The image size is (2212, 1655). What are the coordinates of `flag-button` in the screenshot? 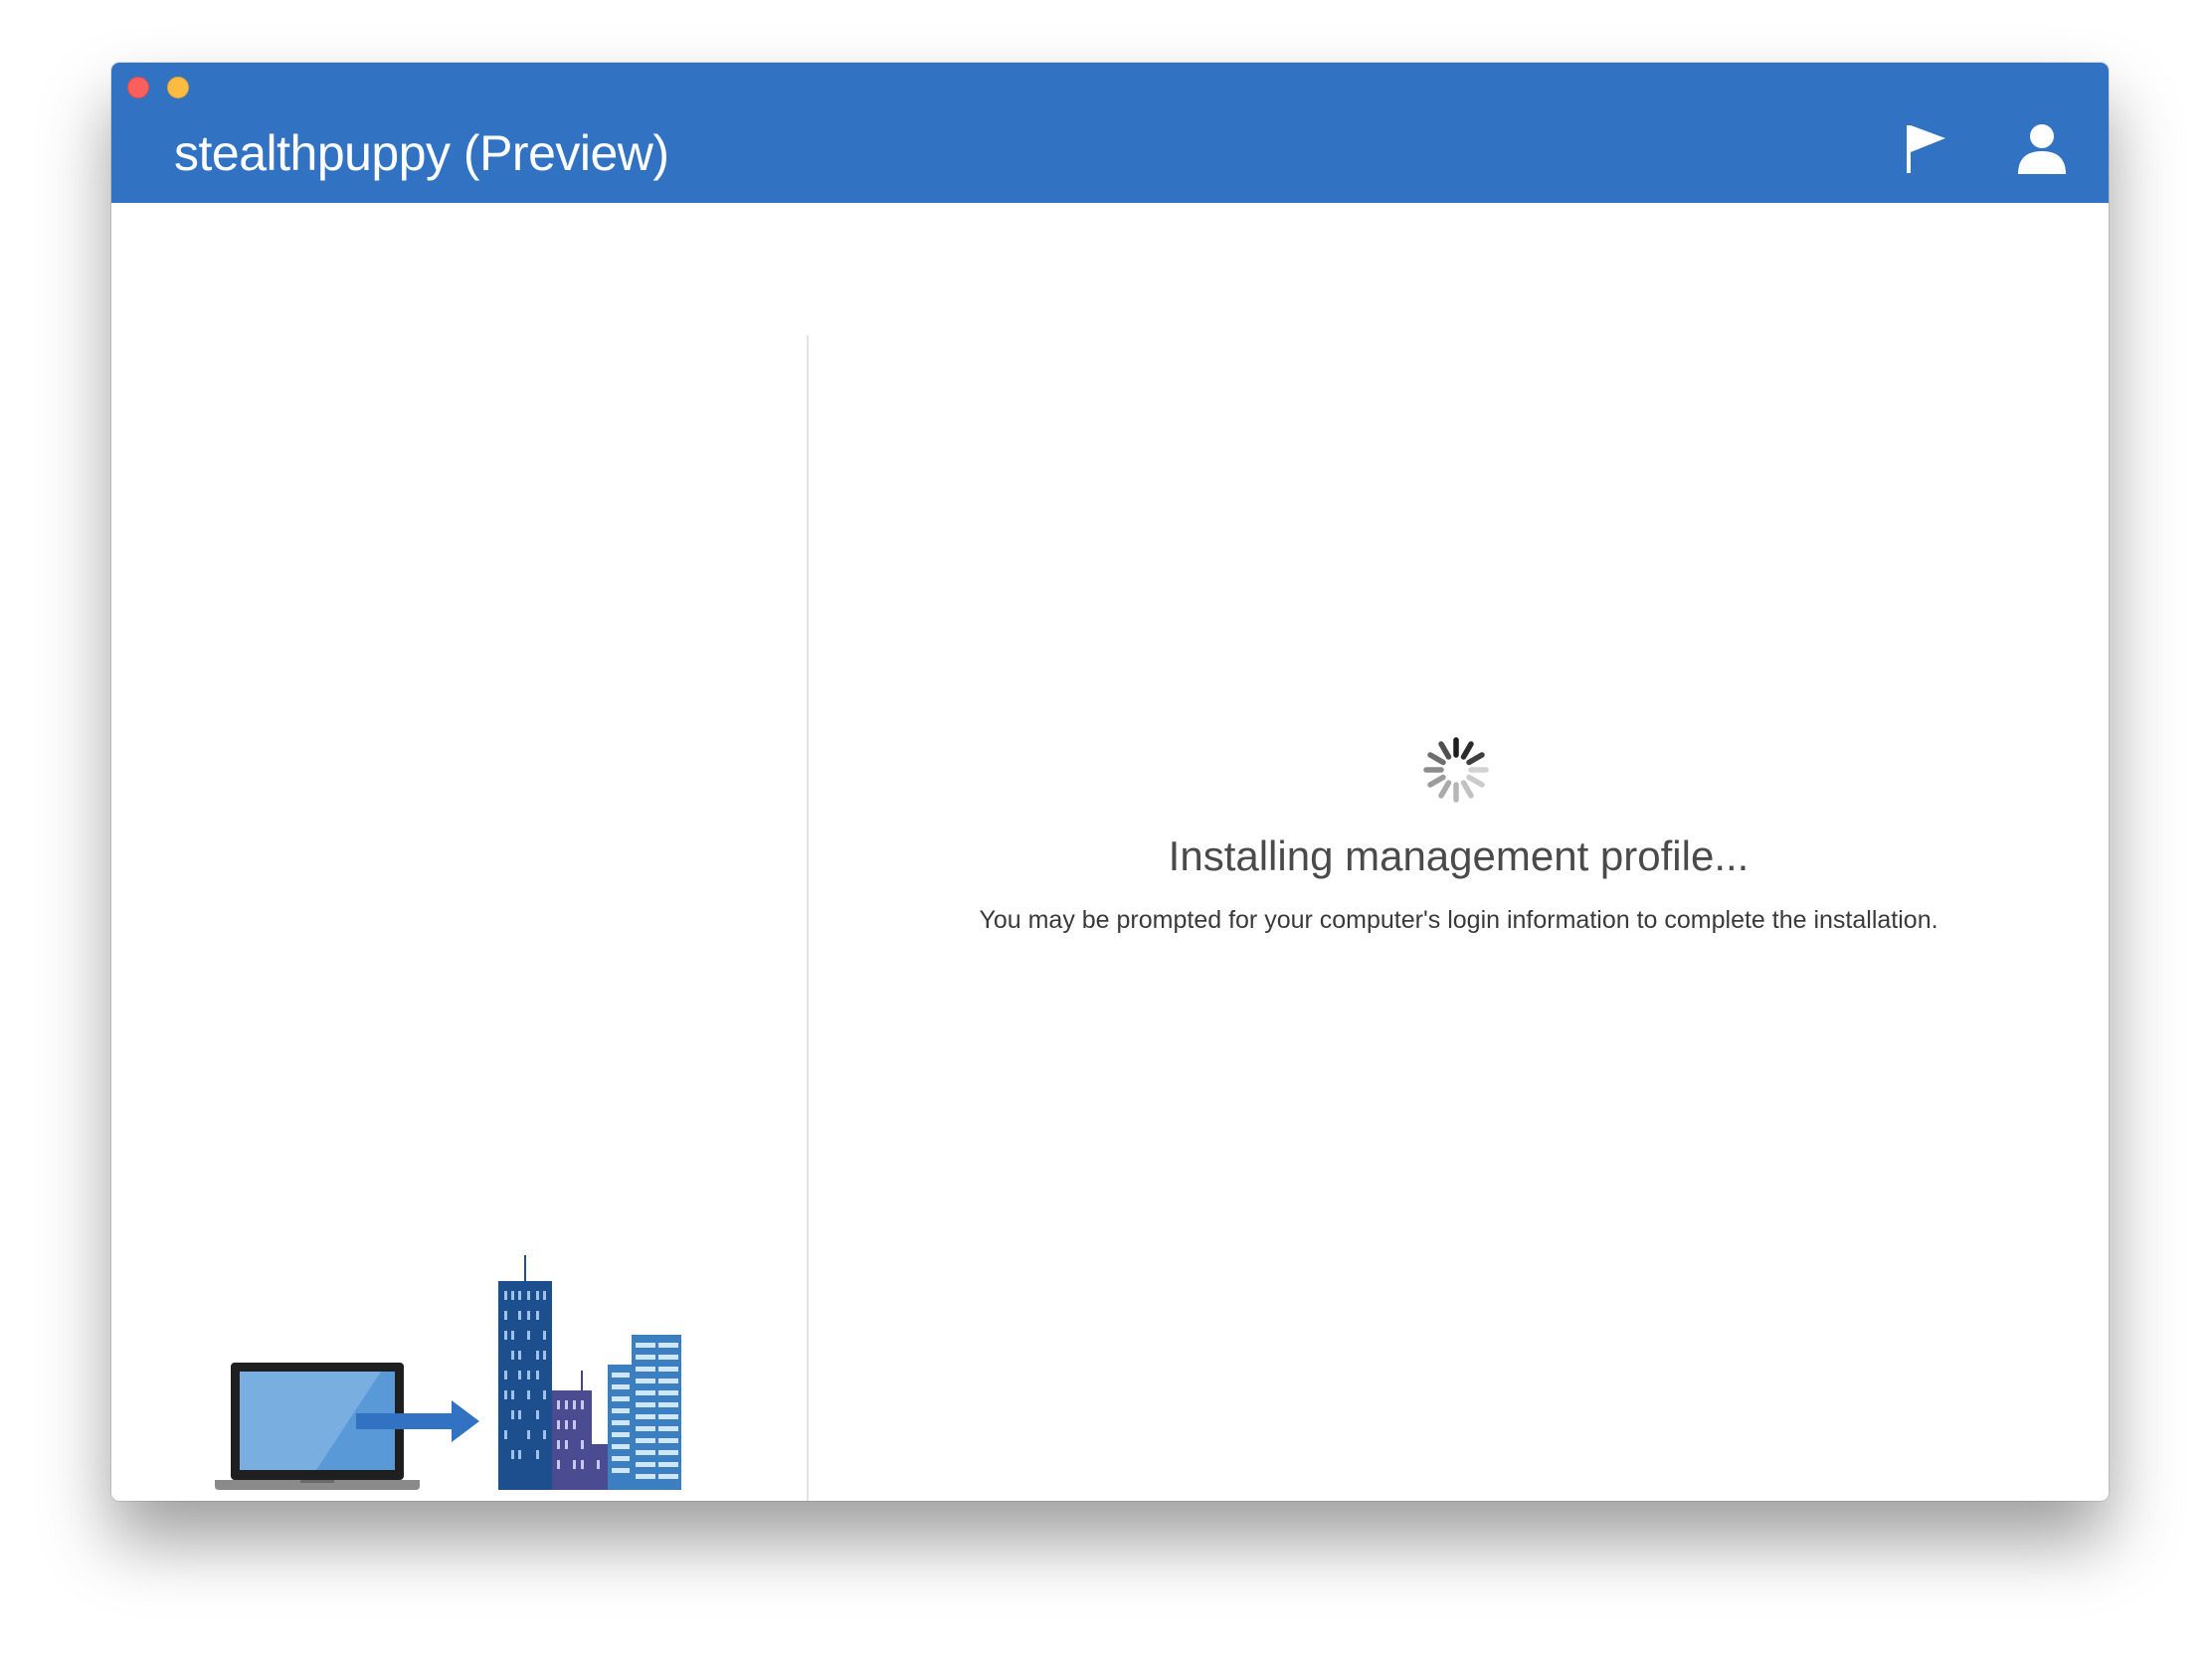 It's located at (1926, 149).